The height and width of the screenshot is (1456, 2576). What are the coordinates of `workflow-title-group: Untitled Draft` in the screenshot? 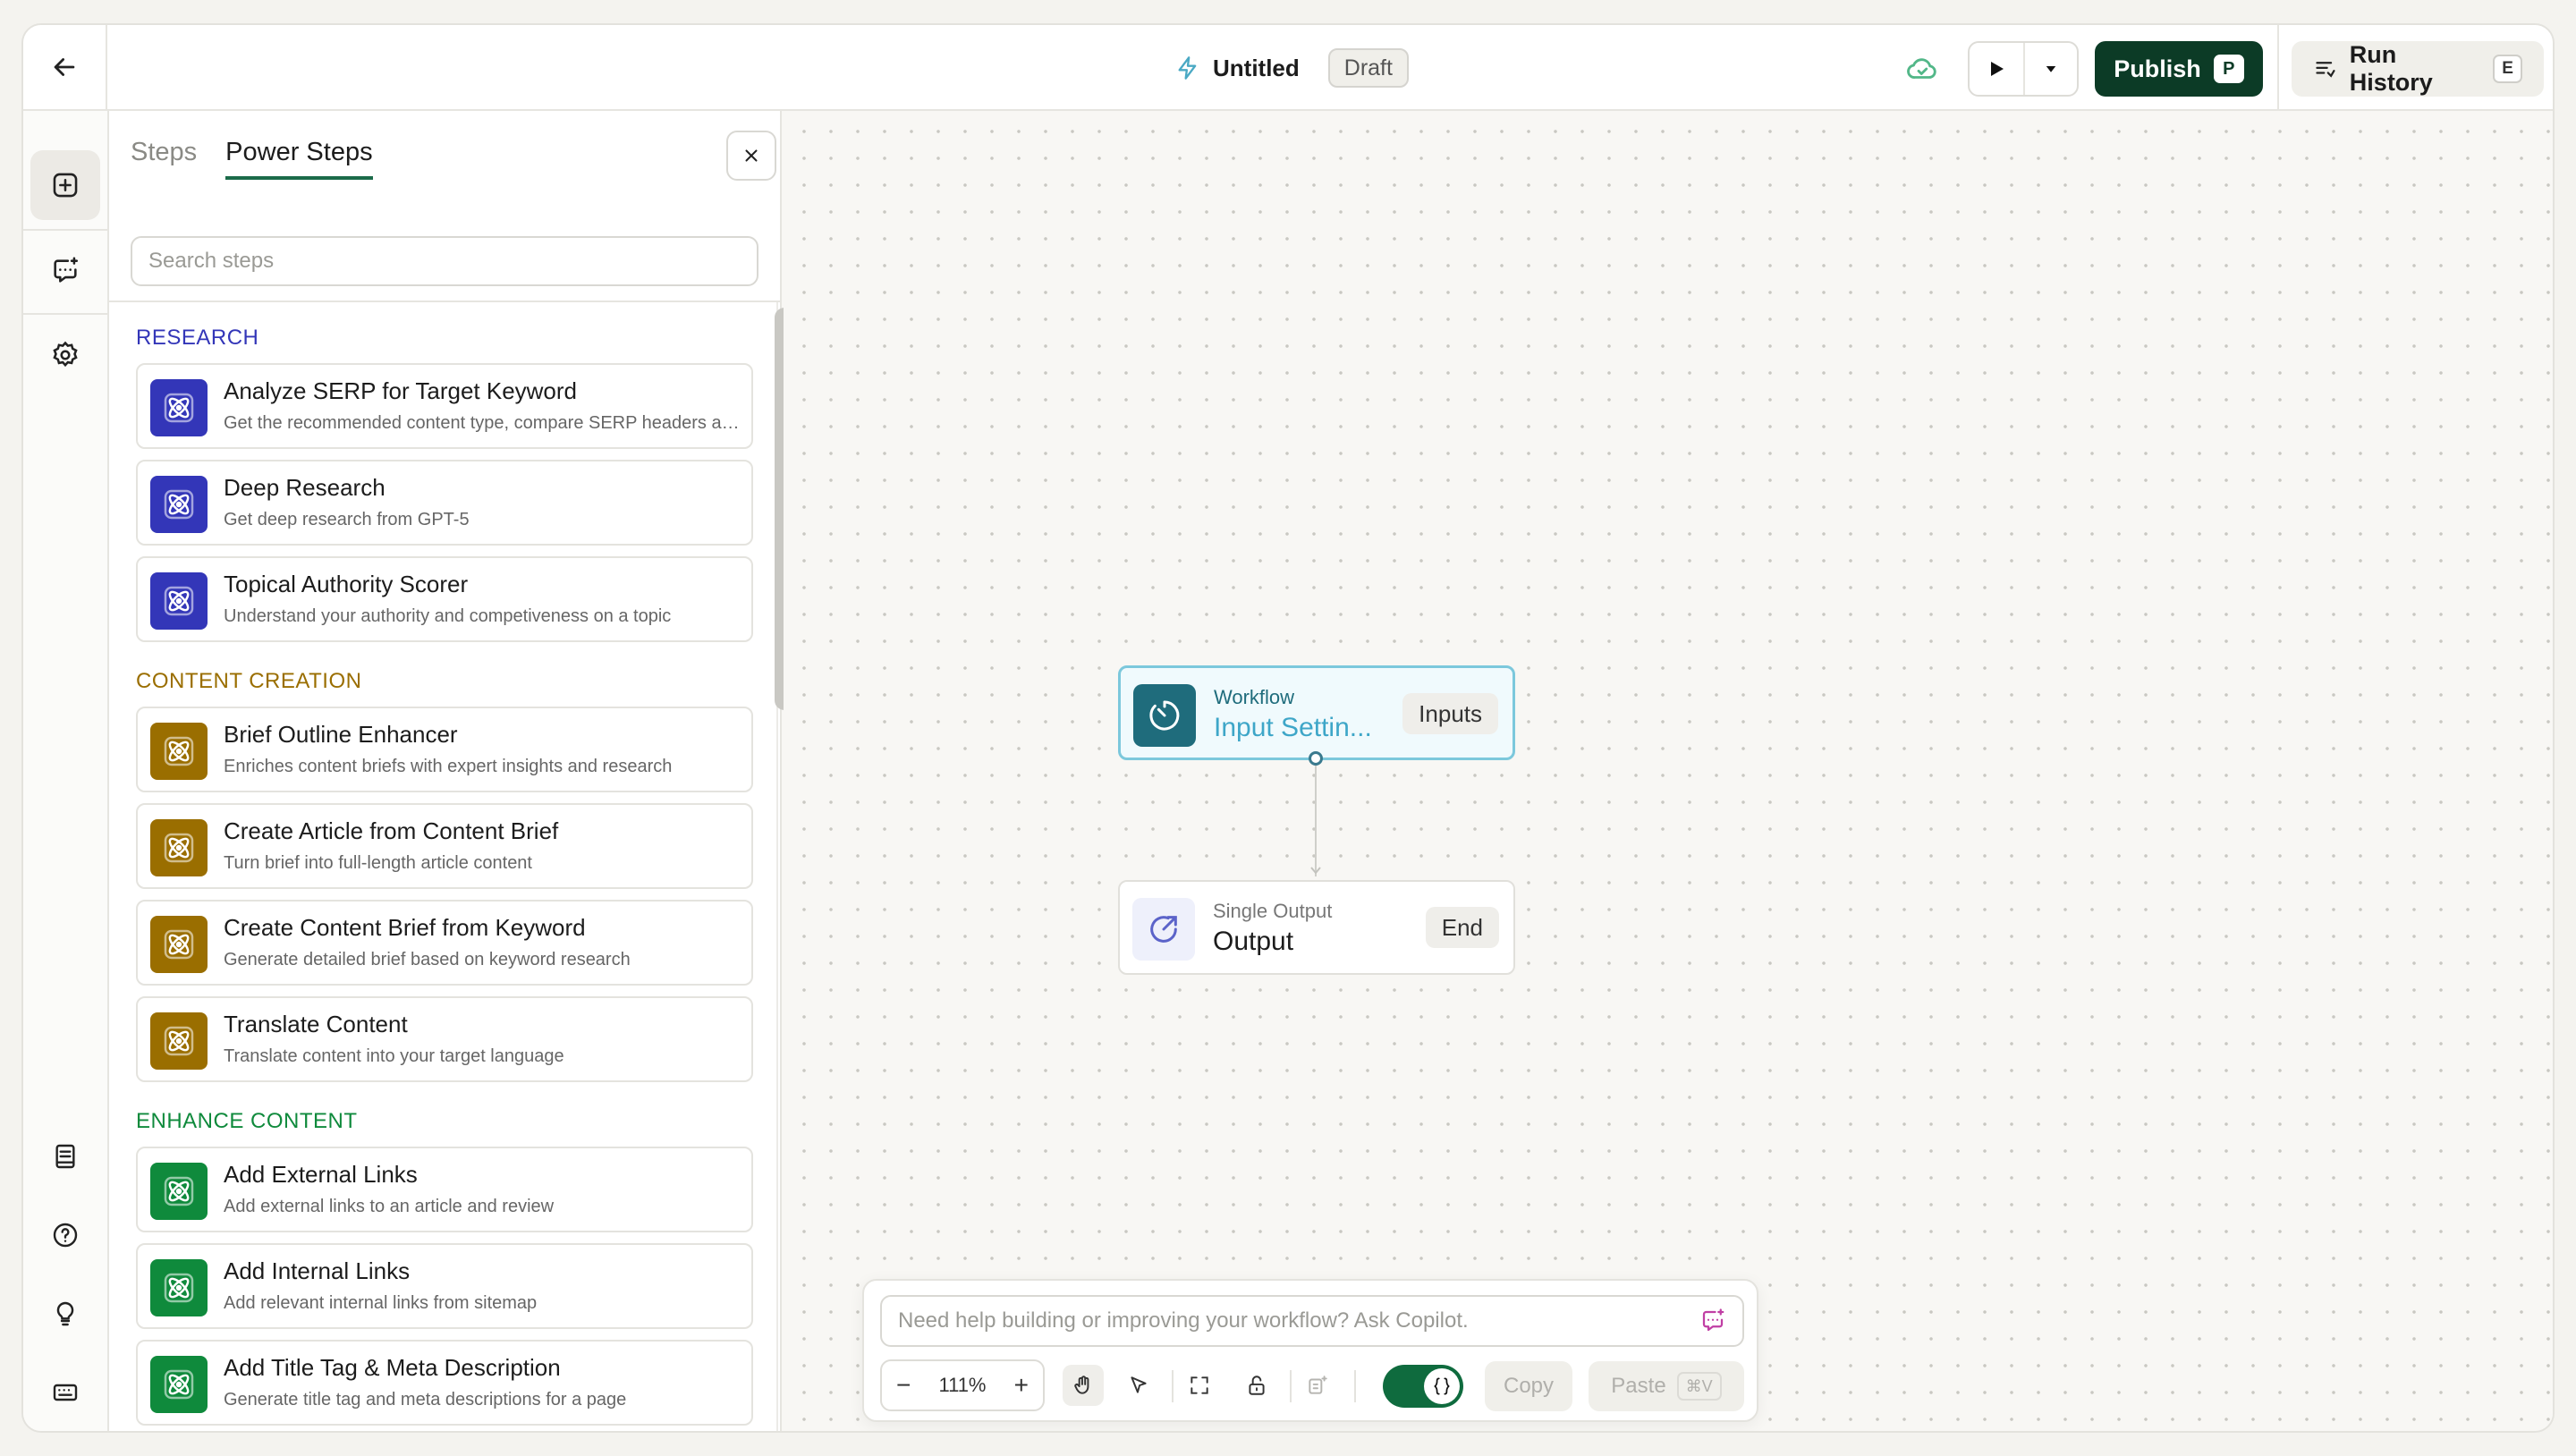 It's located at (1292, 68).